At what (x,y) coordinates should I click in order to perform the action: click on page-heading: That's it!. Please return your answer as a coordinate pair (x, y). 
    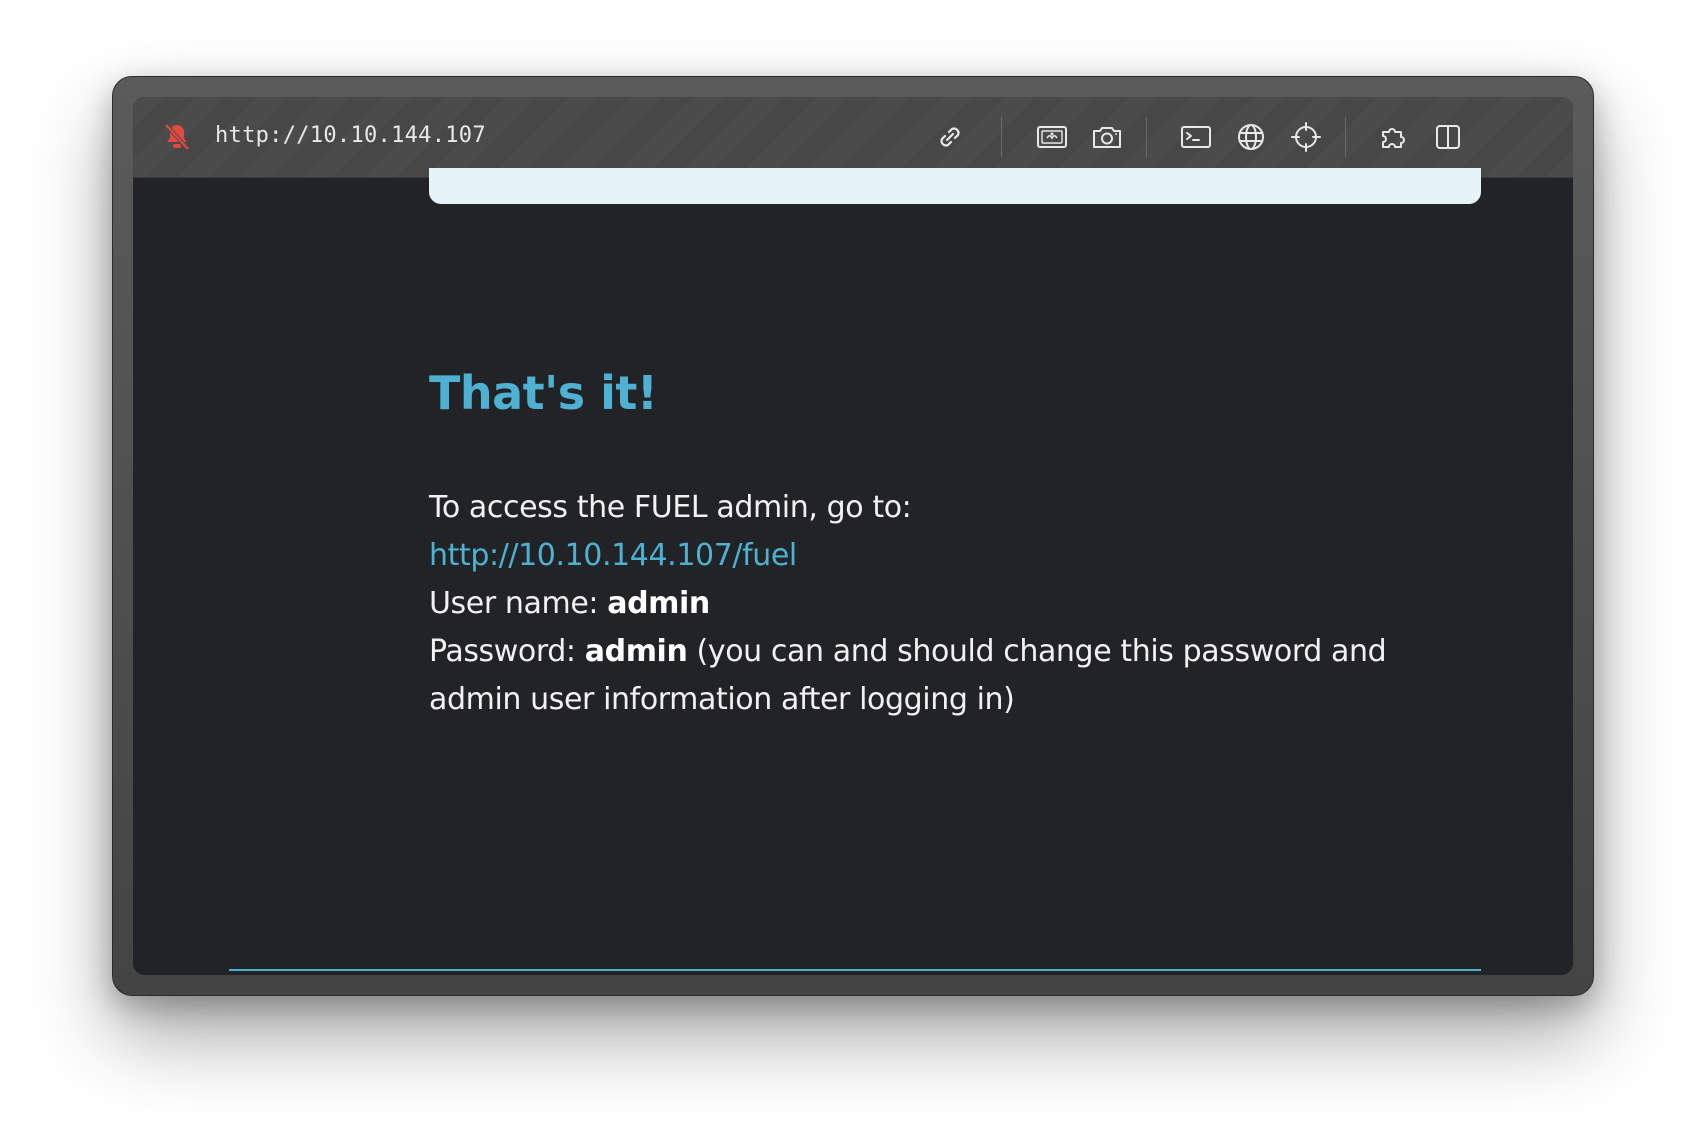
    Looking at the image, I should click on (543, 393).